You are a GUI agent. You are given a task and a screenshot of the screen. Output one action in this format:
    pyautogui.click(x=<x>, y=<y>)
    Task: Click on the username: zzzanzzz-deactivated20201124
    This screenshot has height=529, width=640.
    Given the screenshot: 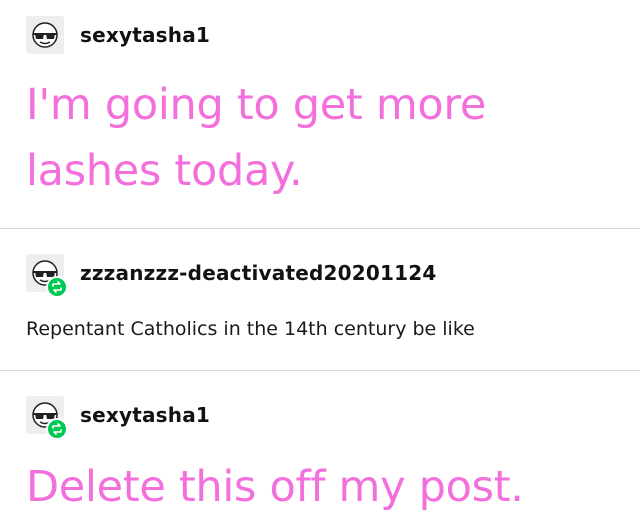 What is the action you would take?
    pyautogui.click(x=258, y=273)
    